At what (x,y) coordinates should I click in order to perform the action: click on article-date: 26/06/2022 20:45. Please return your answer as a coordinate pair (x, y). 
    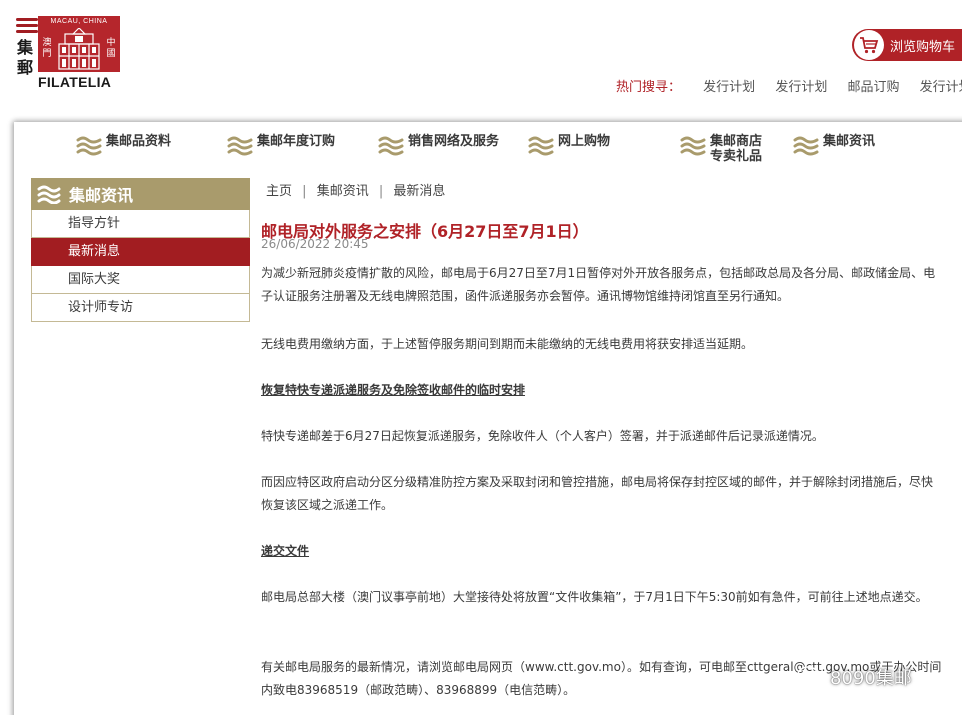
    Looking at the image, I should click on (315, 244).